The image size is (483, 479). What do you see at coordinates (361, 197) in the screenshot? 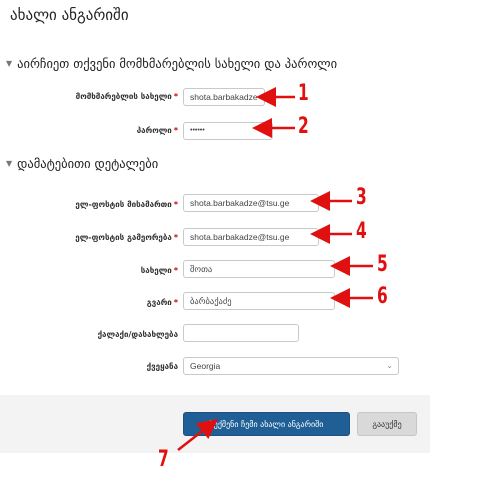
I see `callout-3: 3` at bounding box center [361, 197].